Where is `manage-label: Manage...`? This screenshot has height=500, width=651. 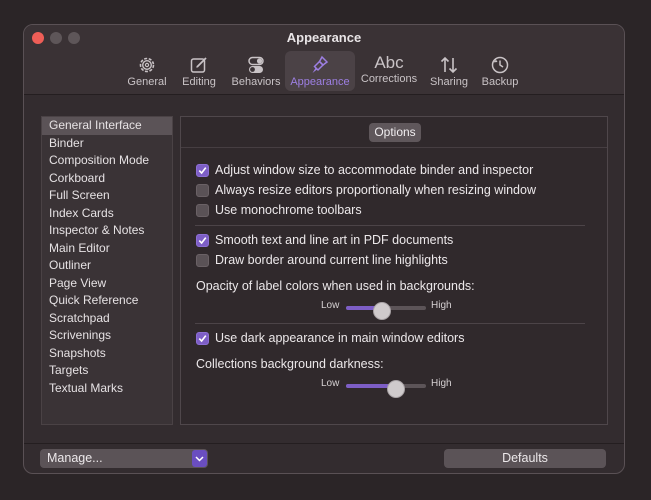 manage-label: Manage... is located at coordinates (75, 458).